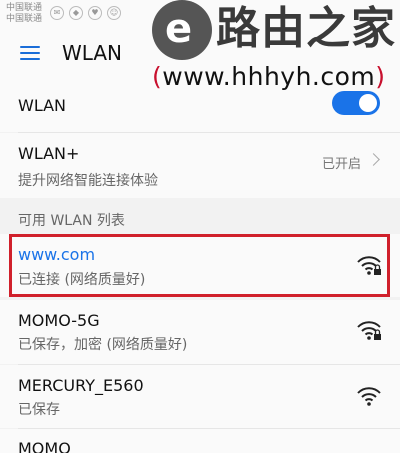 The height and width of the screenshot is (453, 400). Describe the element at coordinates (95, 13) in the screenshot. I see `health-icon: ♥` at that location.